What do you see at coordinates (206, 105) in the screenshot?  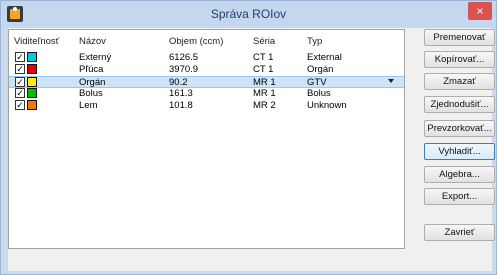 I see `table-row: ✓ Lem 101.8 MR 2 Unknown` at bounding box center [206, 105].